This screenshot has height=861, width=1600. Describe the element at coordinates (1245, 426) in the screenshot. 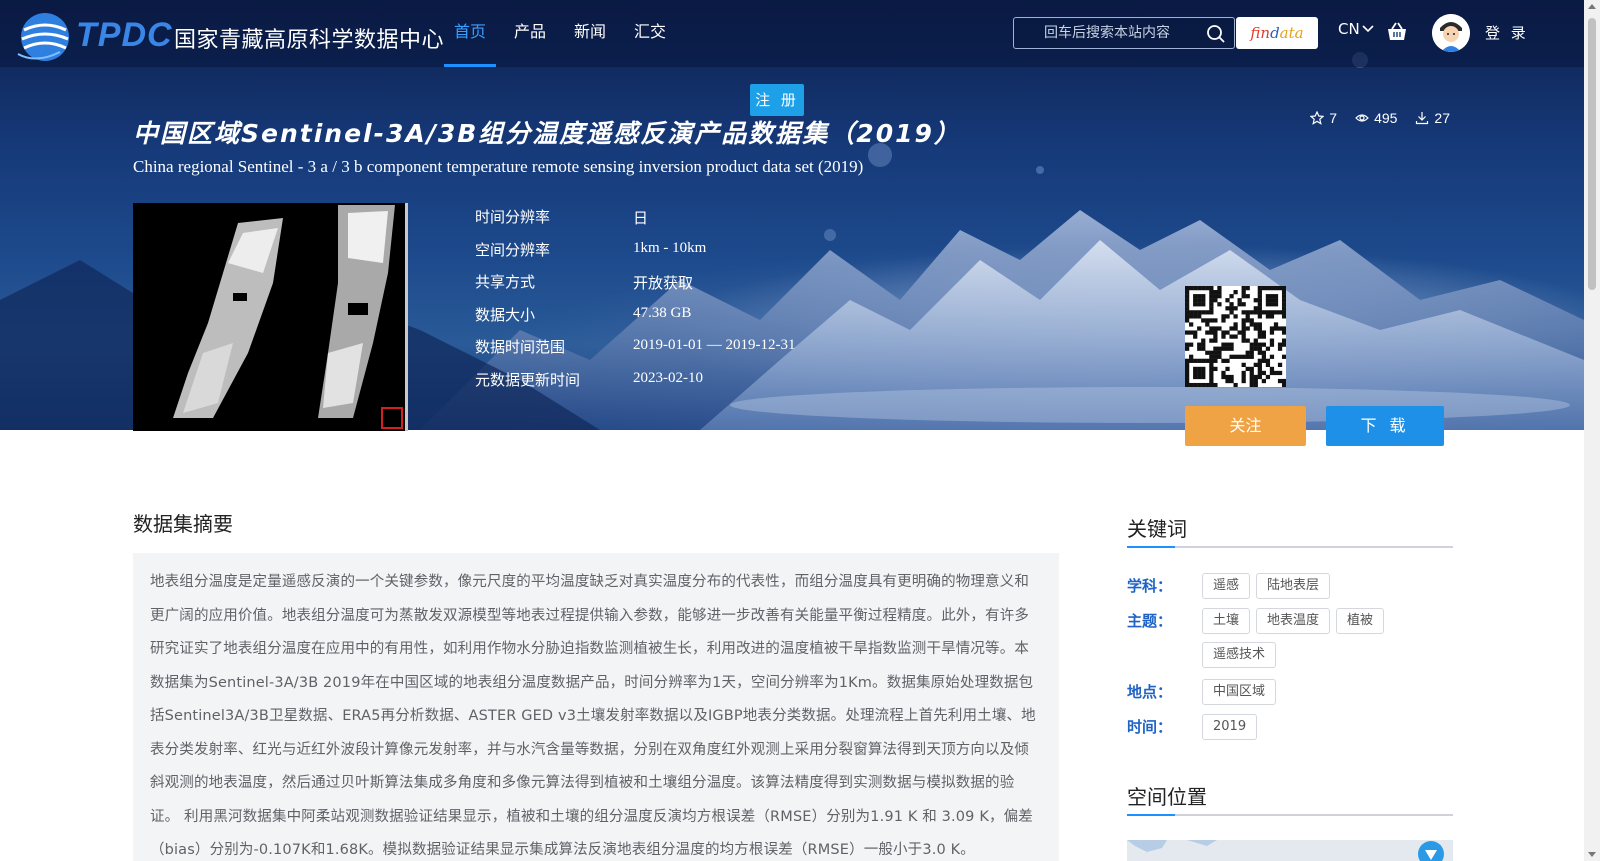

I see `follow-button: 关注` at that location.